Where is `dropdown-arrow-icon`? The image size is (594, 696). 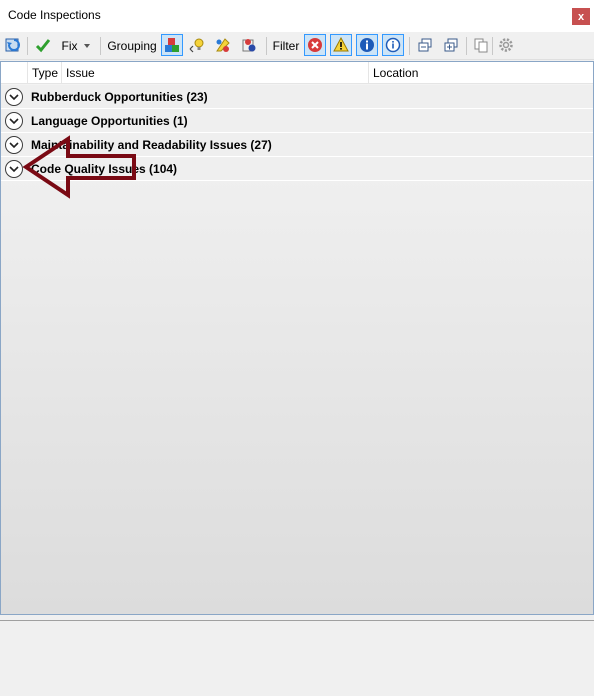 dropdown-arrow-icon is located at coordinates (86, 45).